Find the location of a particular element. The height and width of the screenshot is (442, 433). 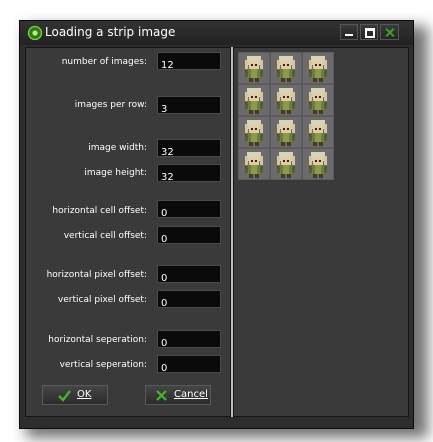

cross-icon is located at coordinates (161, 395).